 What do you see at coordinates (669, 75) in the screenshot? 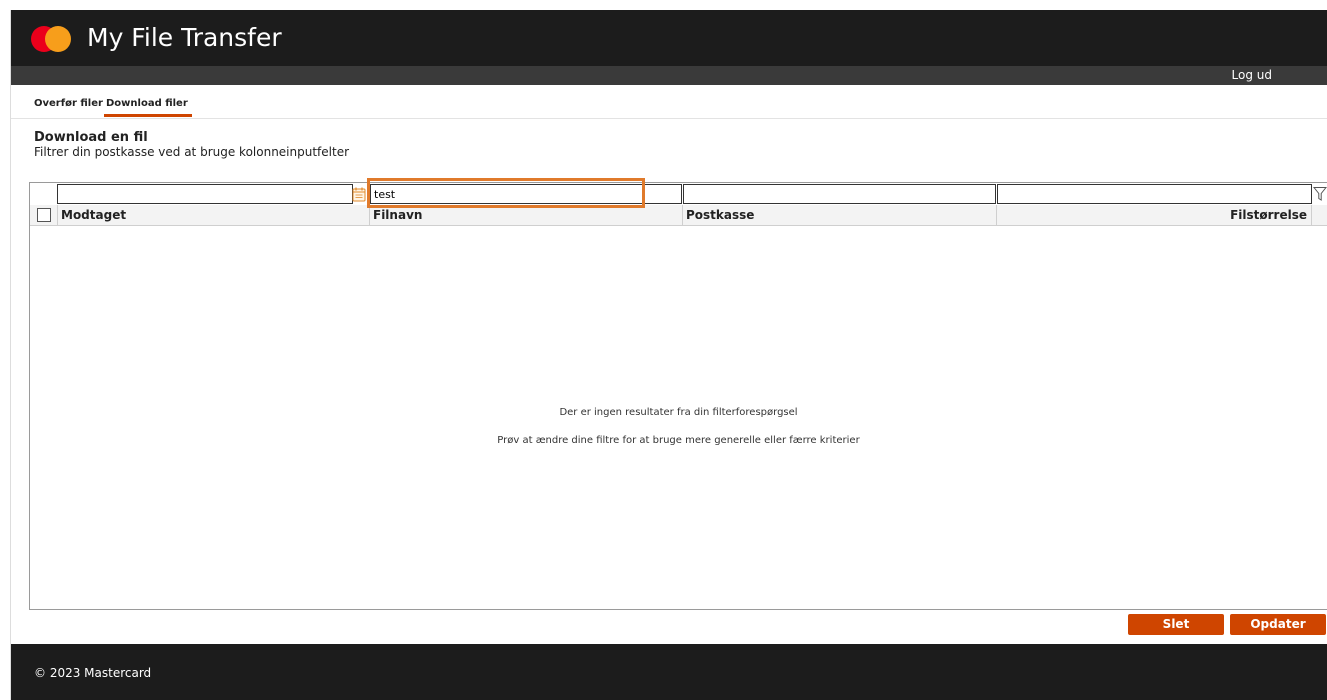
I see `header-subbar: Log ud` at bounding box center [669, 75].